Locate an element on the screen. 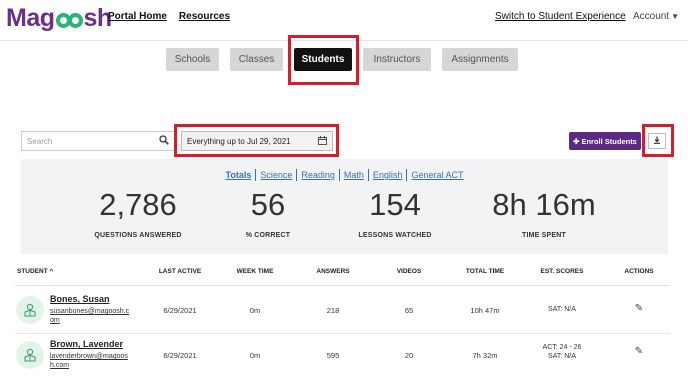 Image resolution: width=688 pixels, height=378 pixels. cell-videos: 20 is located at coordinates (409, 355).